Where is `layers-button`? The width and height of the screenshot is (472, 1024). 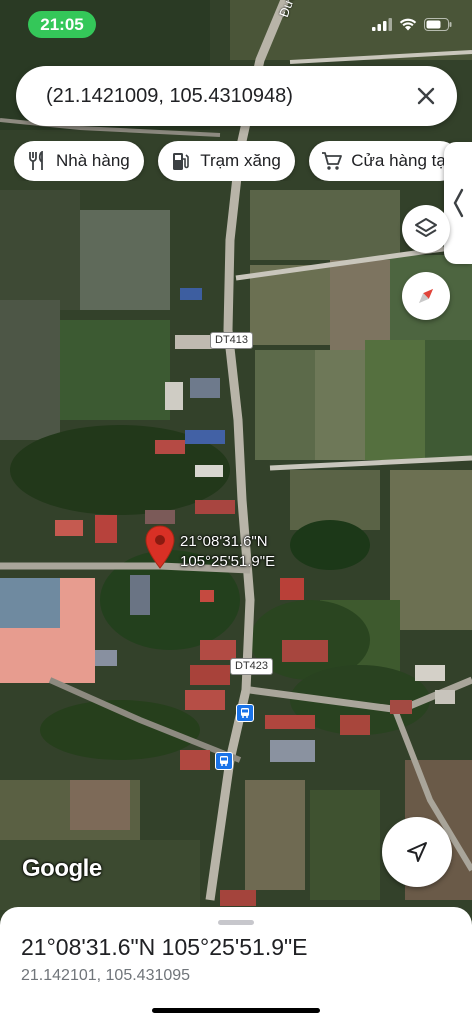 layers-button is located at coordinates (426, 229).